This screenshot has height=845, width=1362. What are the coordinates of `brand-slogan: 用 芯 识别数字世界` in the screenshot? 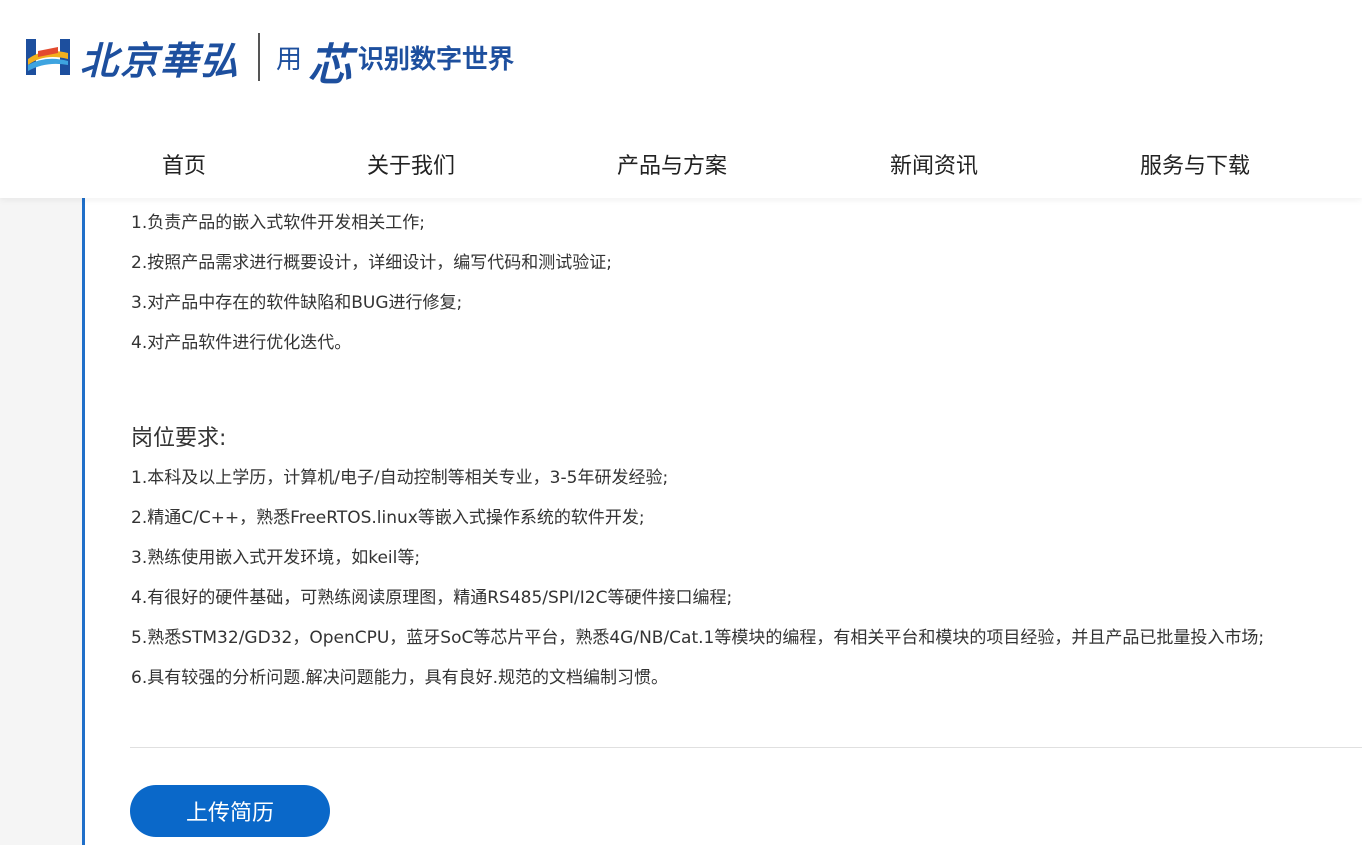 It's located at (395, 58).